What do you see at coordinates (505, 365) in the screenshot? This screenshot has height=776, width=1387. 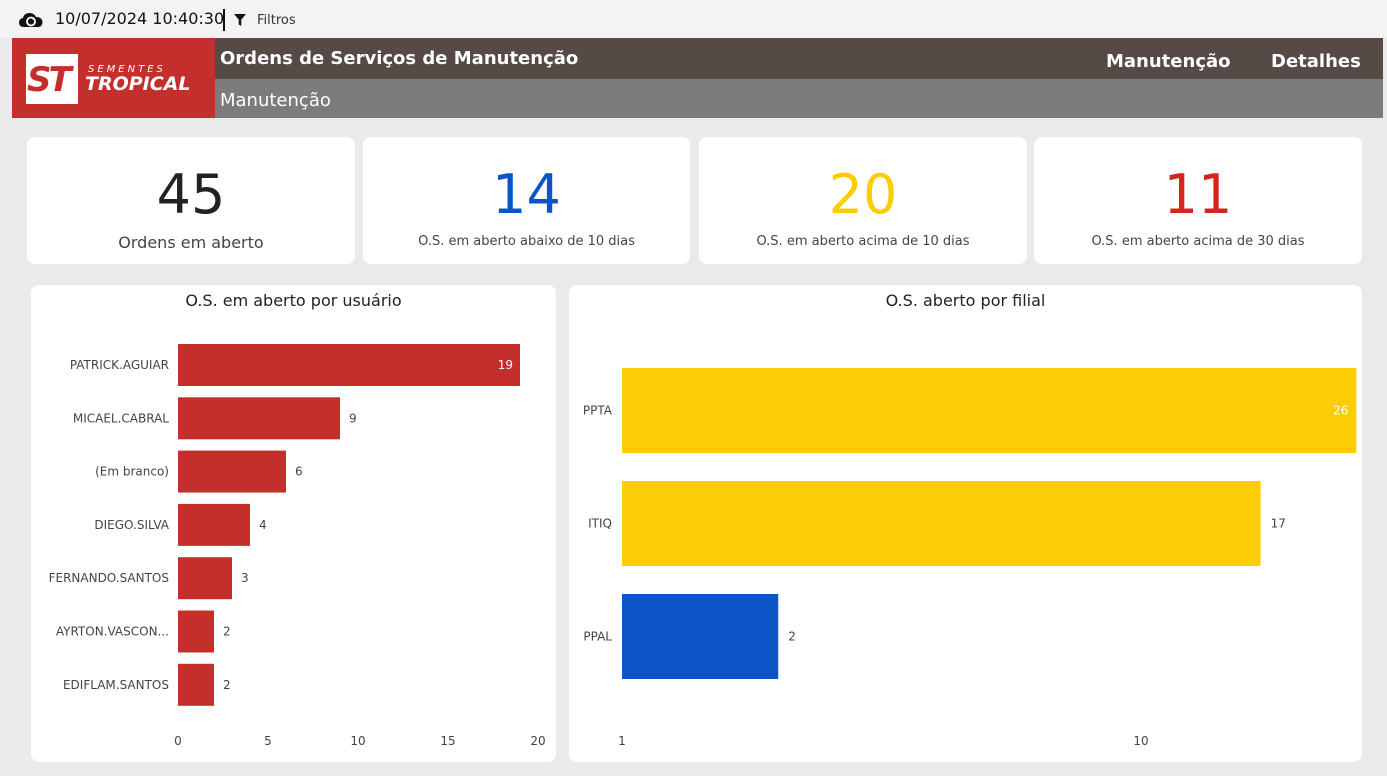 I see `data-label: 19` at bounding box center [505, 365].